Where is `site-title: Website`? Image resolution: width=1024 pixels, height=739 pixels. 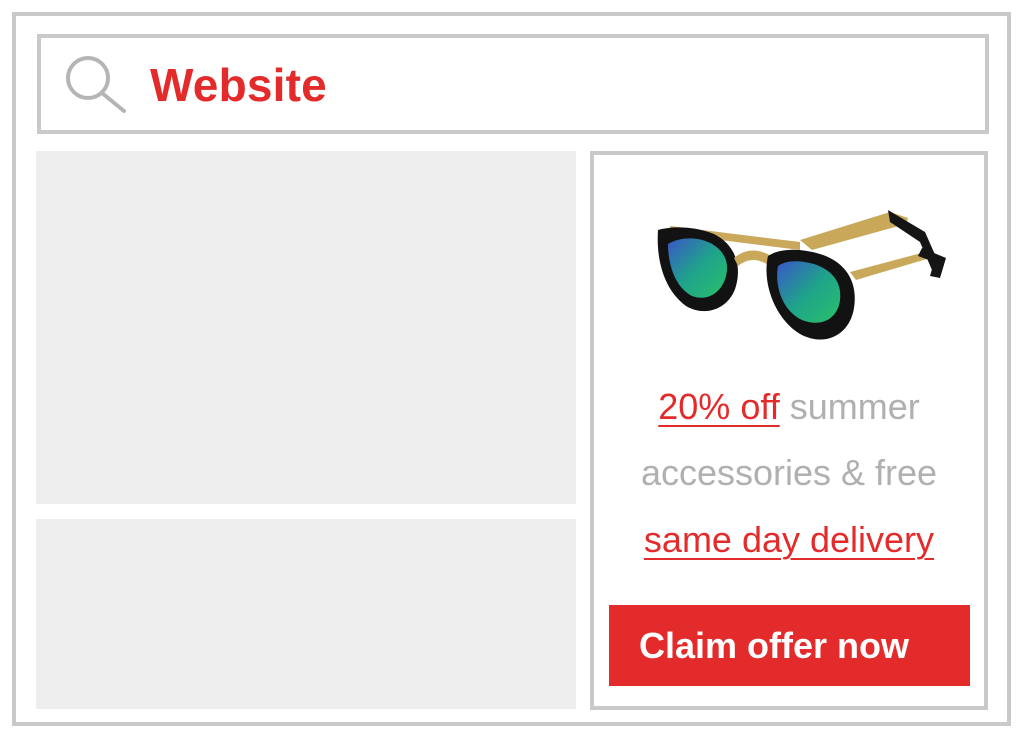 site-title: Website is located at coordinates (238, 85).